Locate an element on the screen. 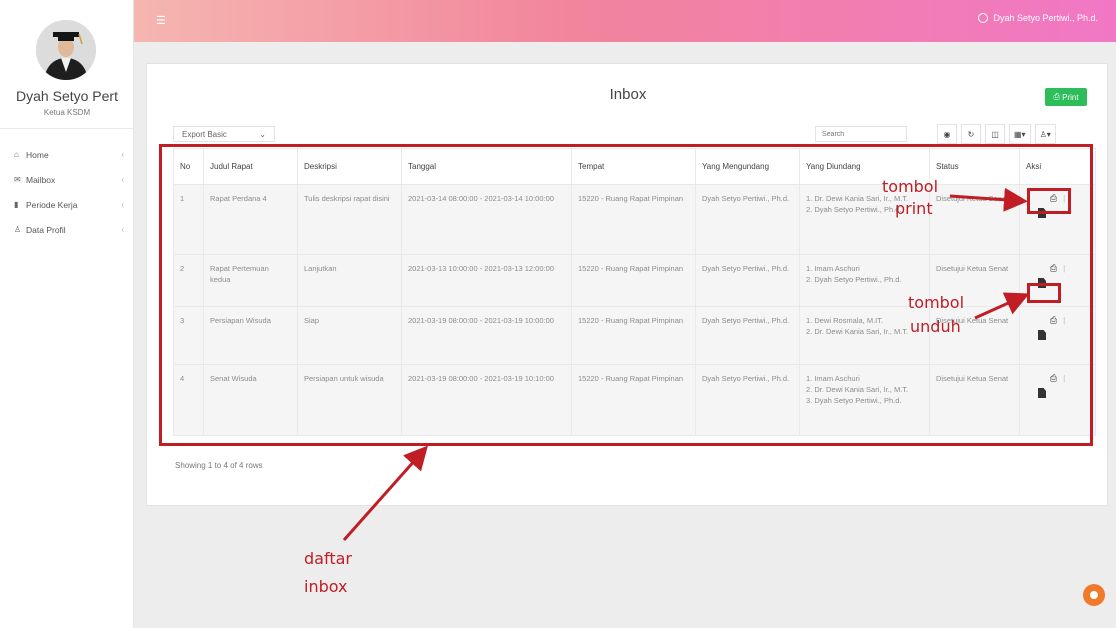  sidebar-item-home: ⌂ Home ‹ is located at coordinates (67, 154).